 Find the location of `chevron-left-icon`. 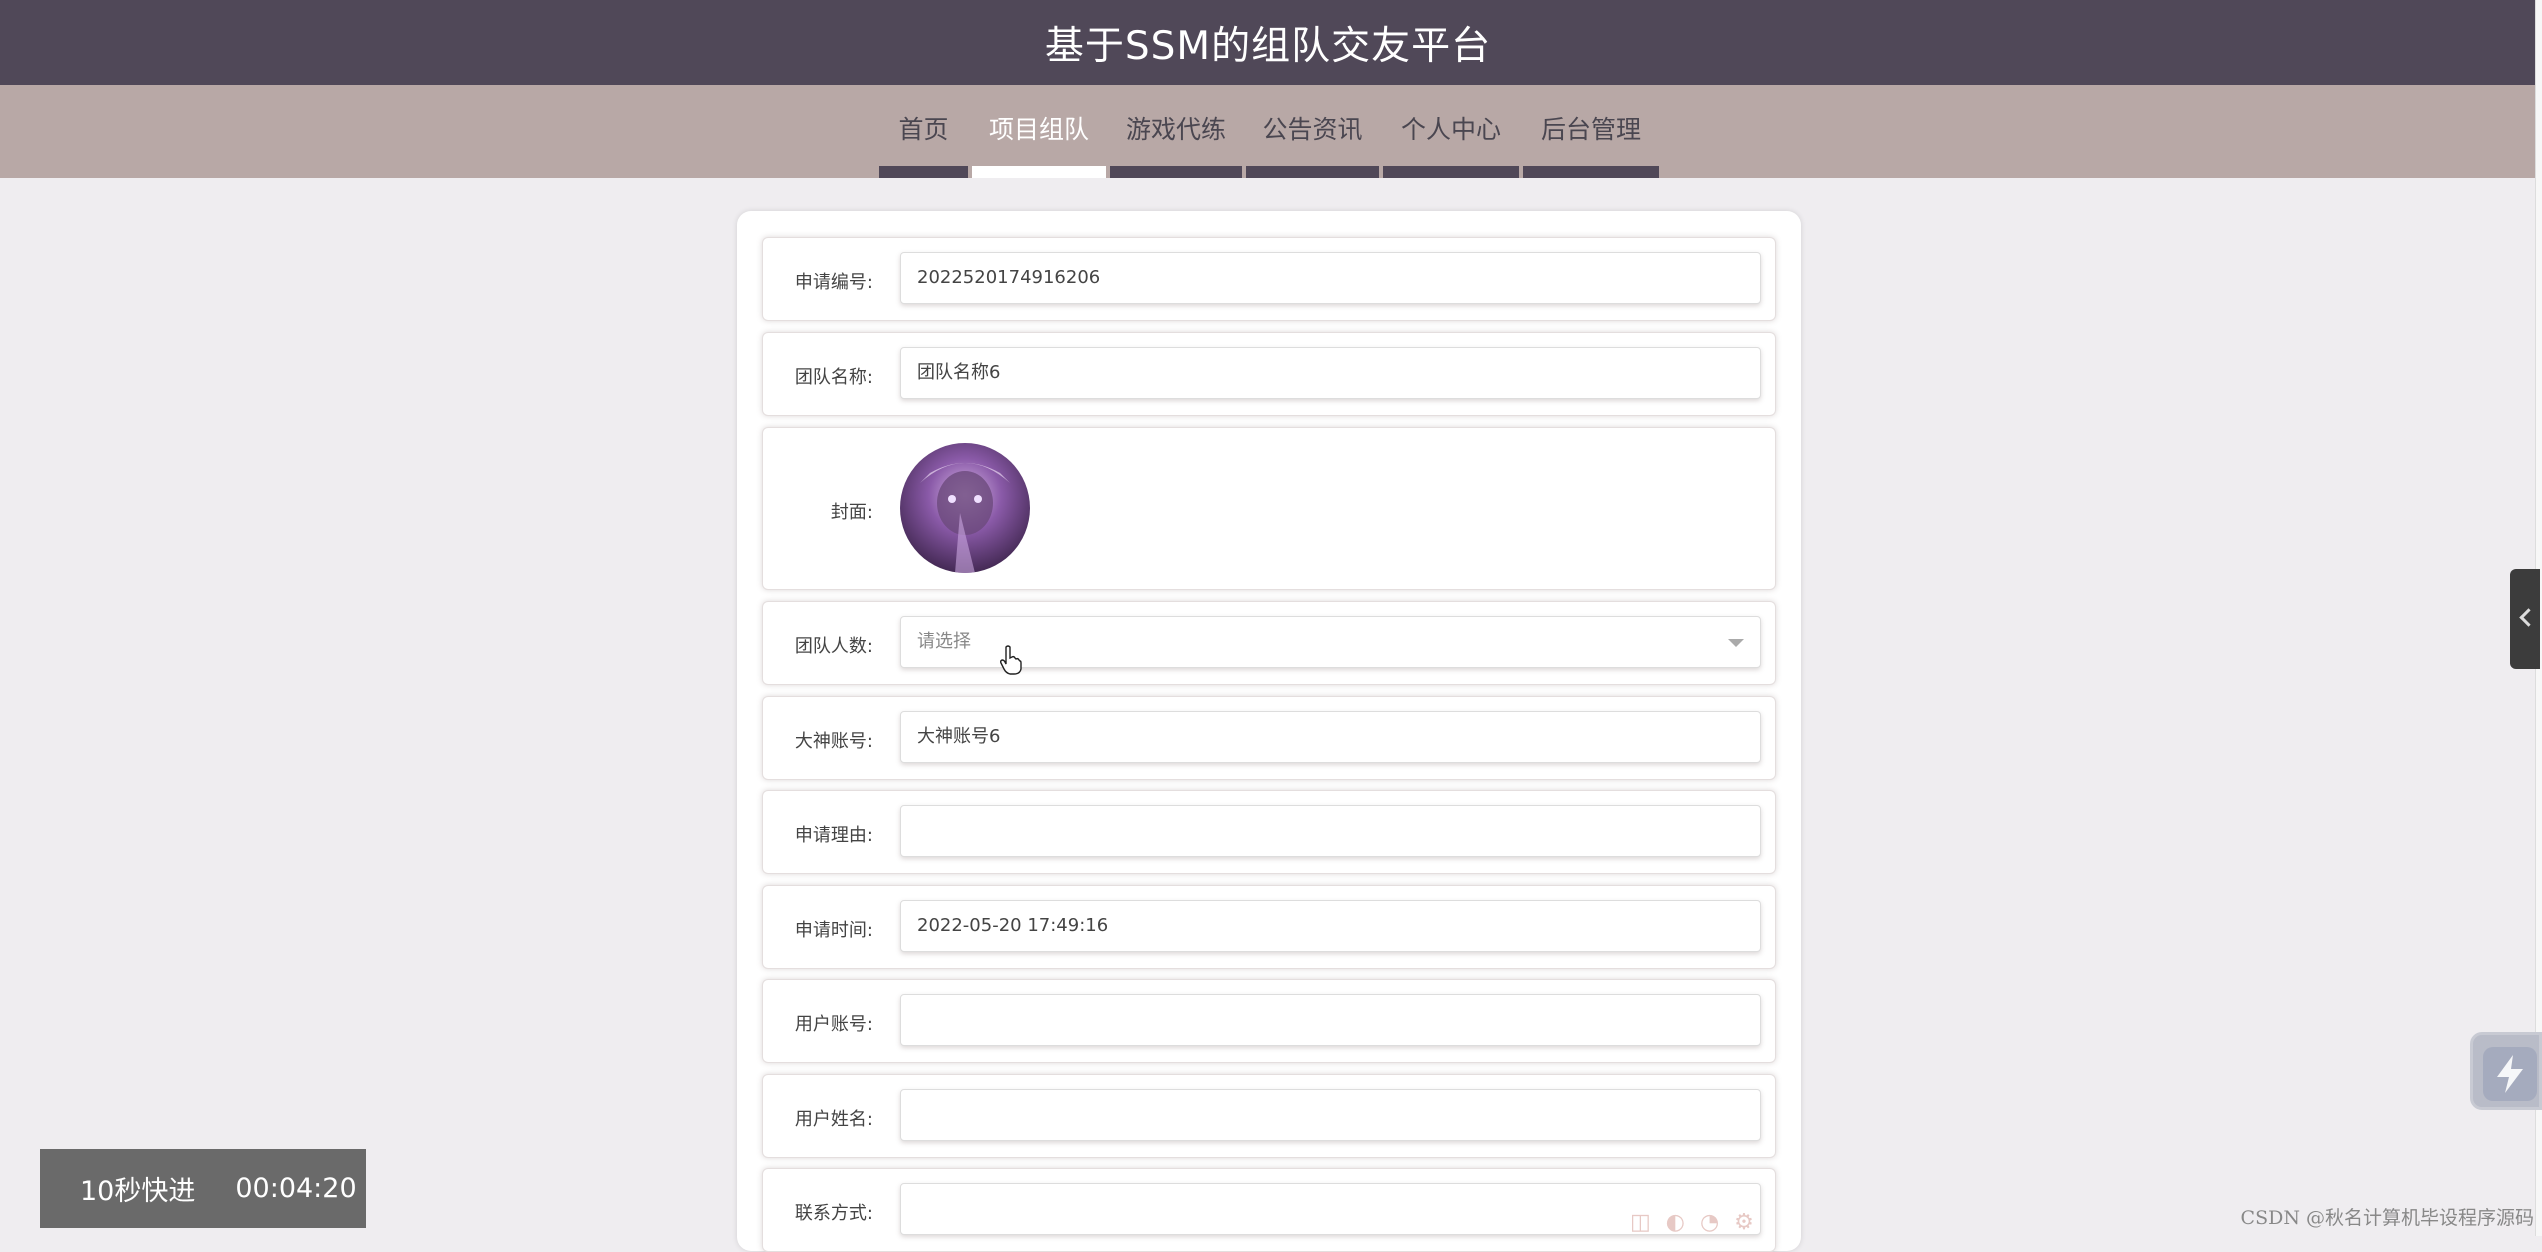

chevron-left-icon is located at coordinates (2528, 617).